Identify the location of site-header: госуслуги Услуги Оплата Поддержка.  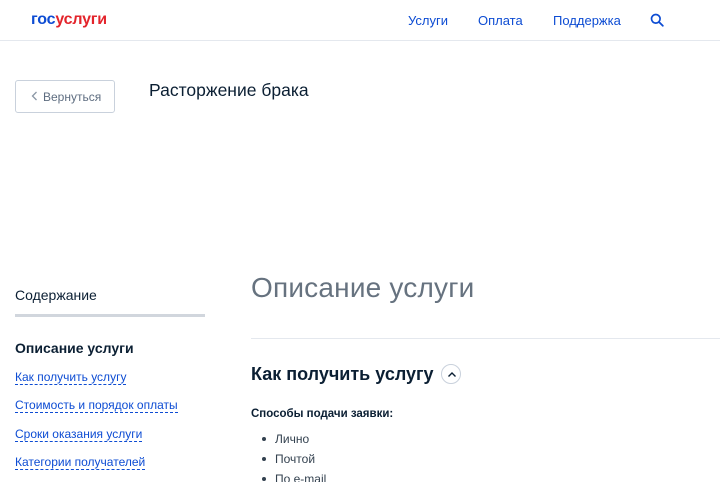
(360, 20).